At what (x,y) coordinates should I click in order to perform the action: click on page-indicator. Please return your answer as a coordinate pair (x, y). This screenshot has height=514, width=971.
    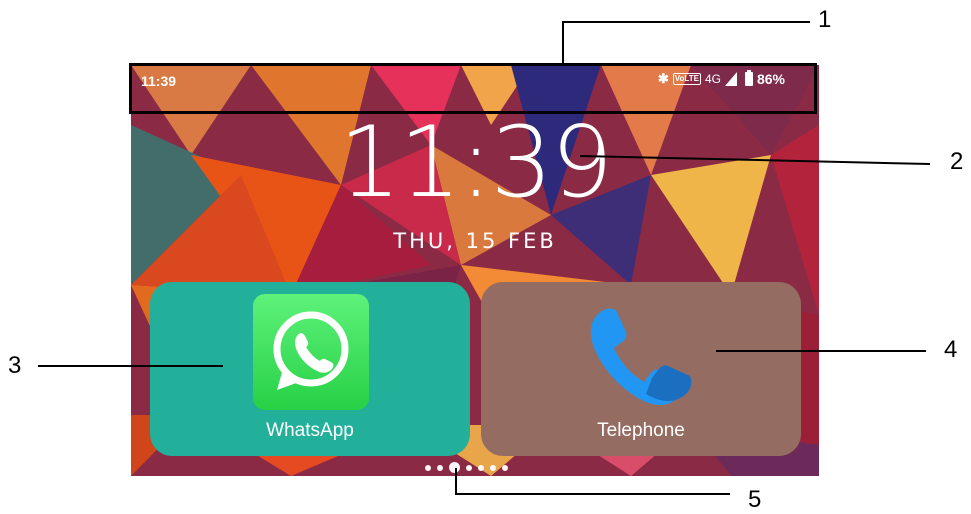
    Looking at the image, I should click on (466, 467).